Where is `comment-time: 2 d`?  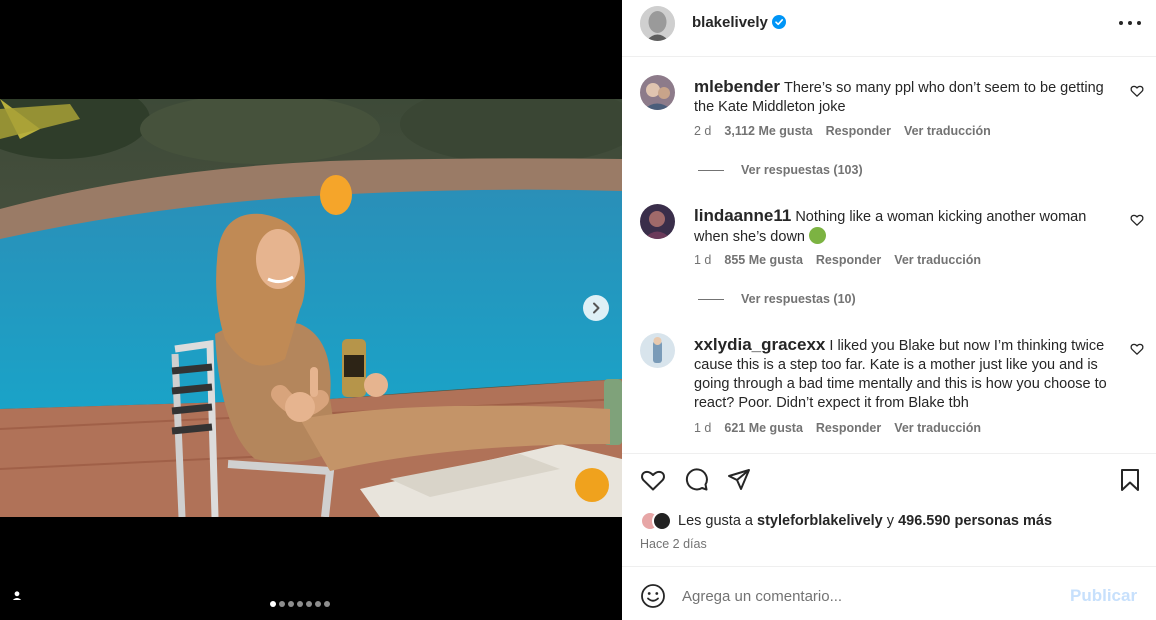
comment-time: 2 d is located at coordinates (702, 131).